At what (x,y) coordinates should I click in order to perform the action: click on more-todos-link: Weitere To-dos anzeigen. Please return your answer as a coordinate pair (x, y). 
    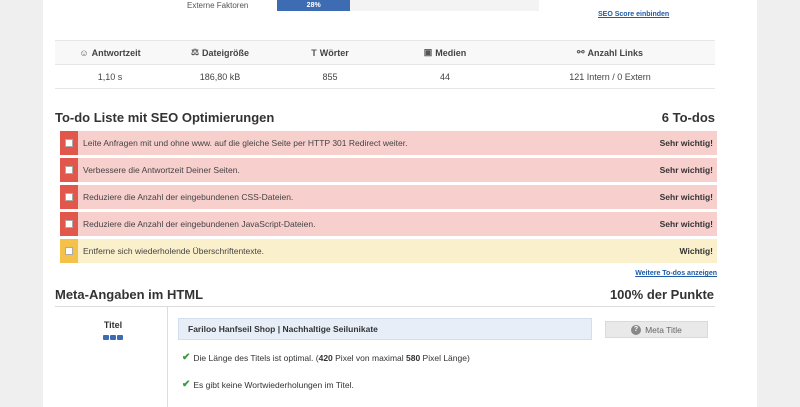
    Looking at the image, I should click on (676, 273).